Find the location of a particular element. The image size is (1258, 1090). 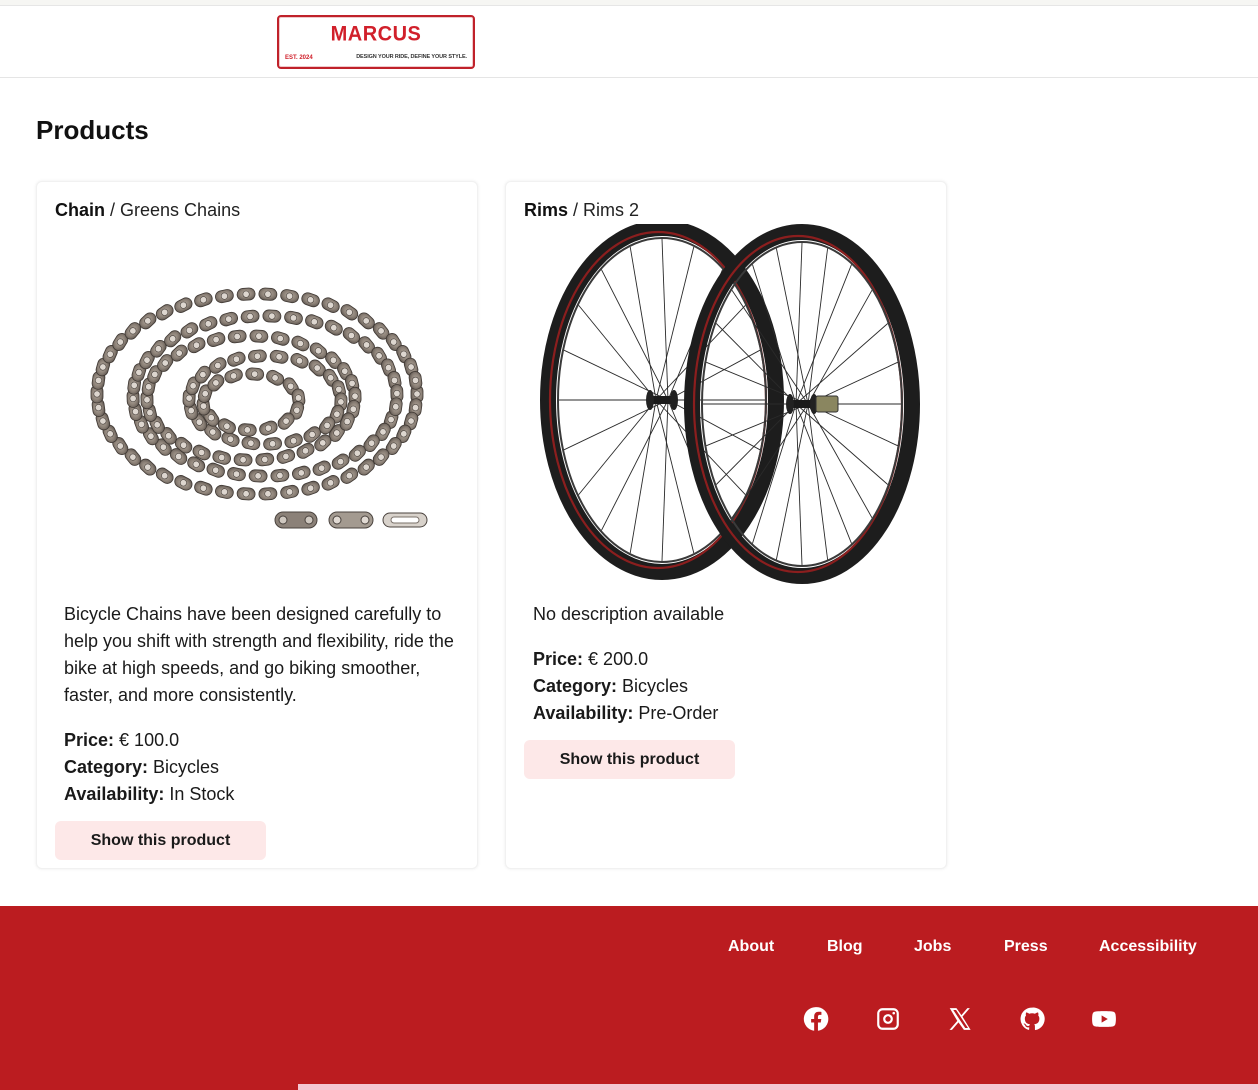

chain-illustration is located at coordinates (259, 408).